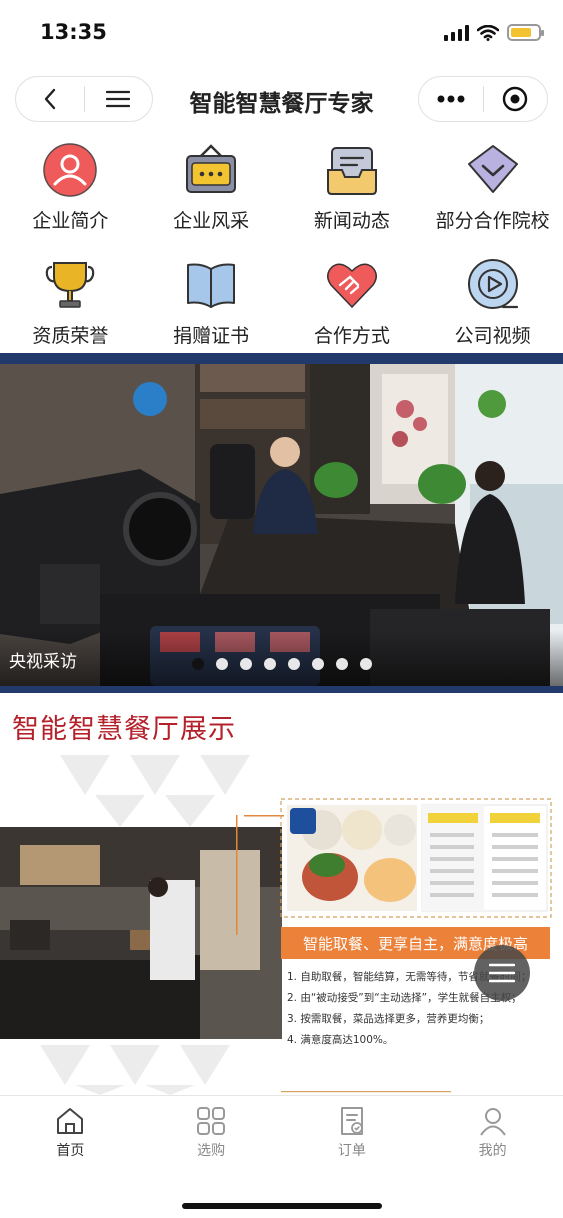 The image size is (563, 1218). I want to click on signboard-icon, so click(211, 168).